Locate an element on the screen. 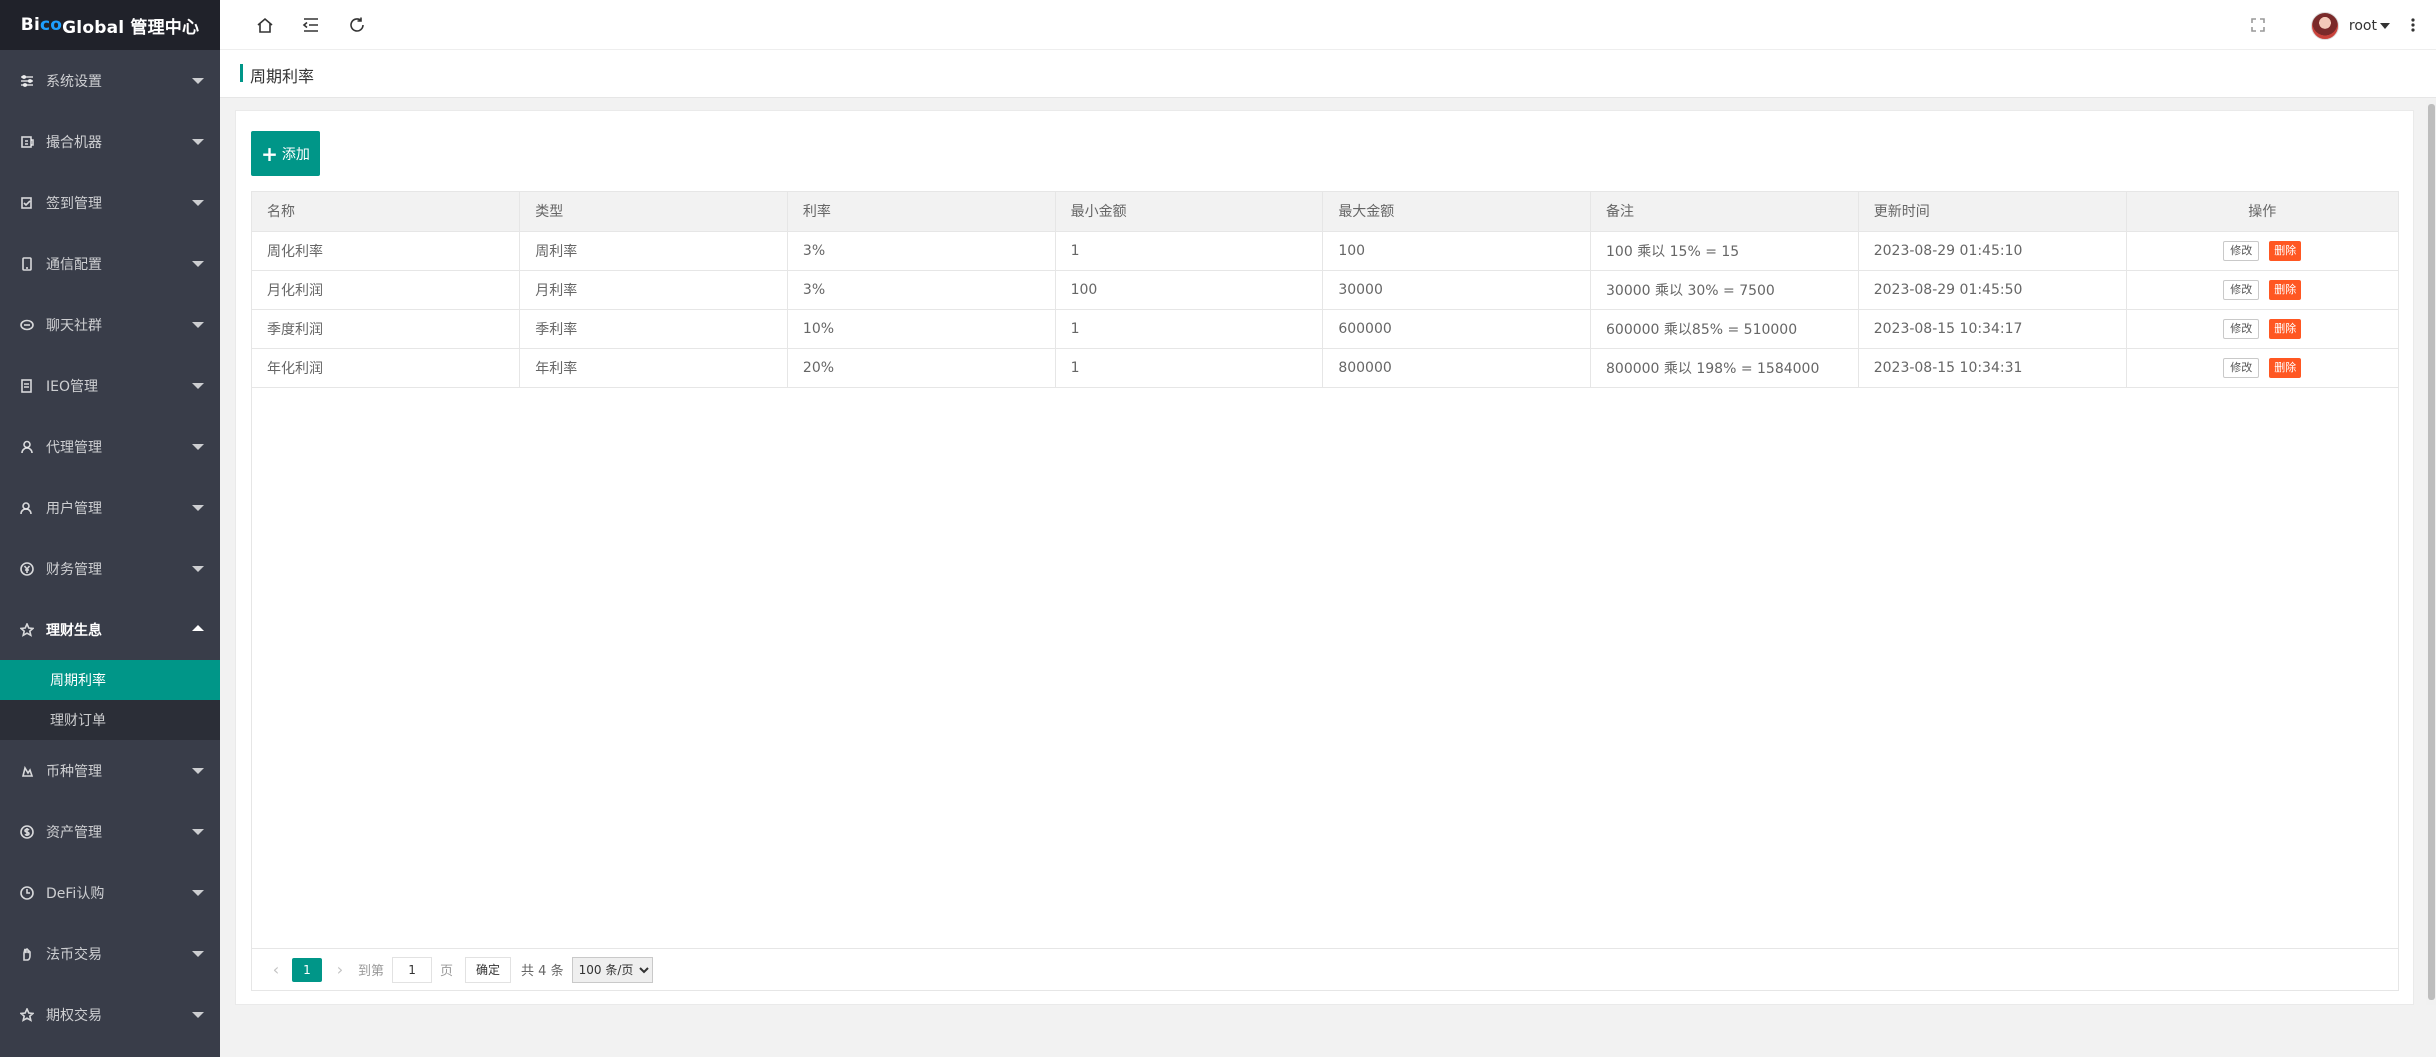 Image resolution: width=2436 pixels, height=1057 pixels. column-header: 最大金额 is located at coordinates (1457, 212).